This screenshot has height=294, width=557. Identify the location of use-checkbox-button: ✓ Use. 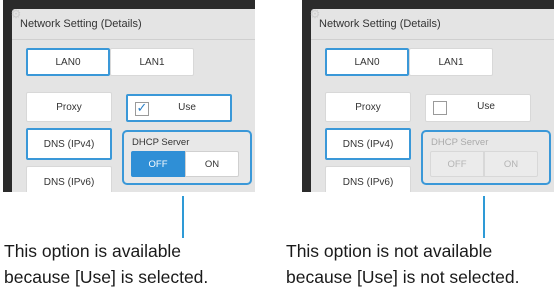
(179, 108).